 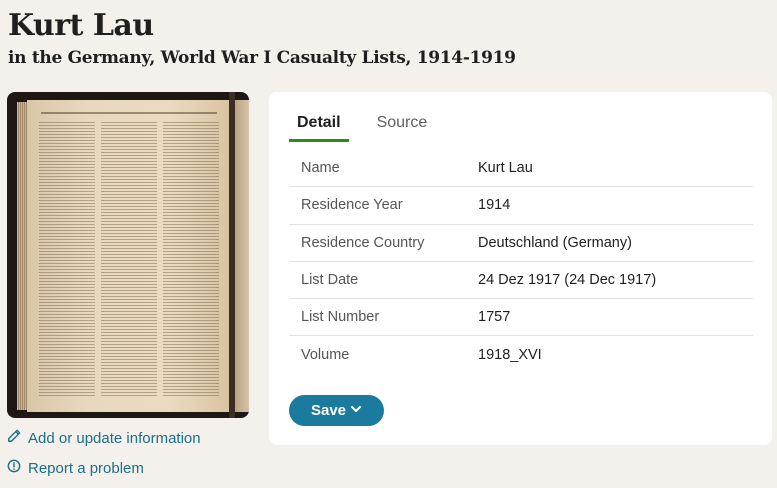 What do you see at coordinates (330, 280) in the screenshot?
I see `field-label: List Date` at bounding box center [330, 280].